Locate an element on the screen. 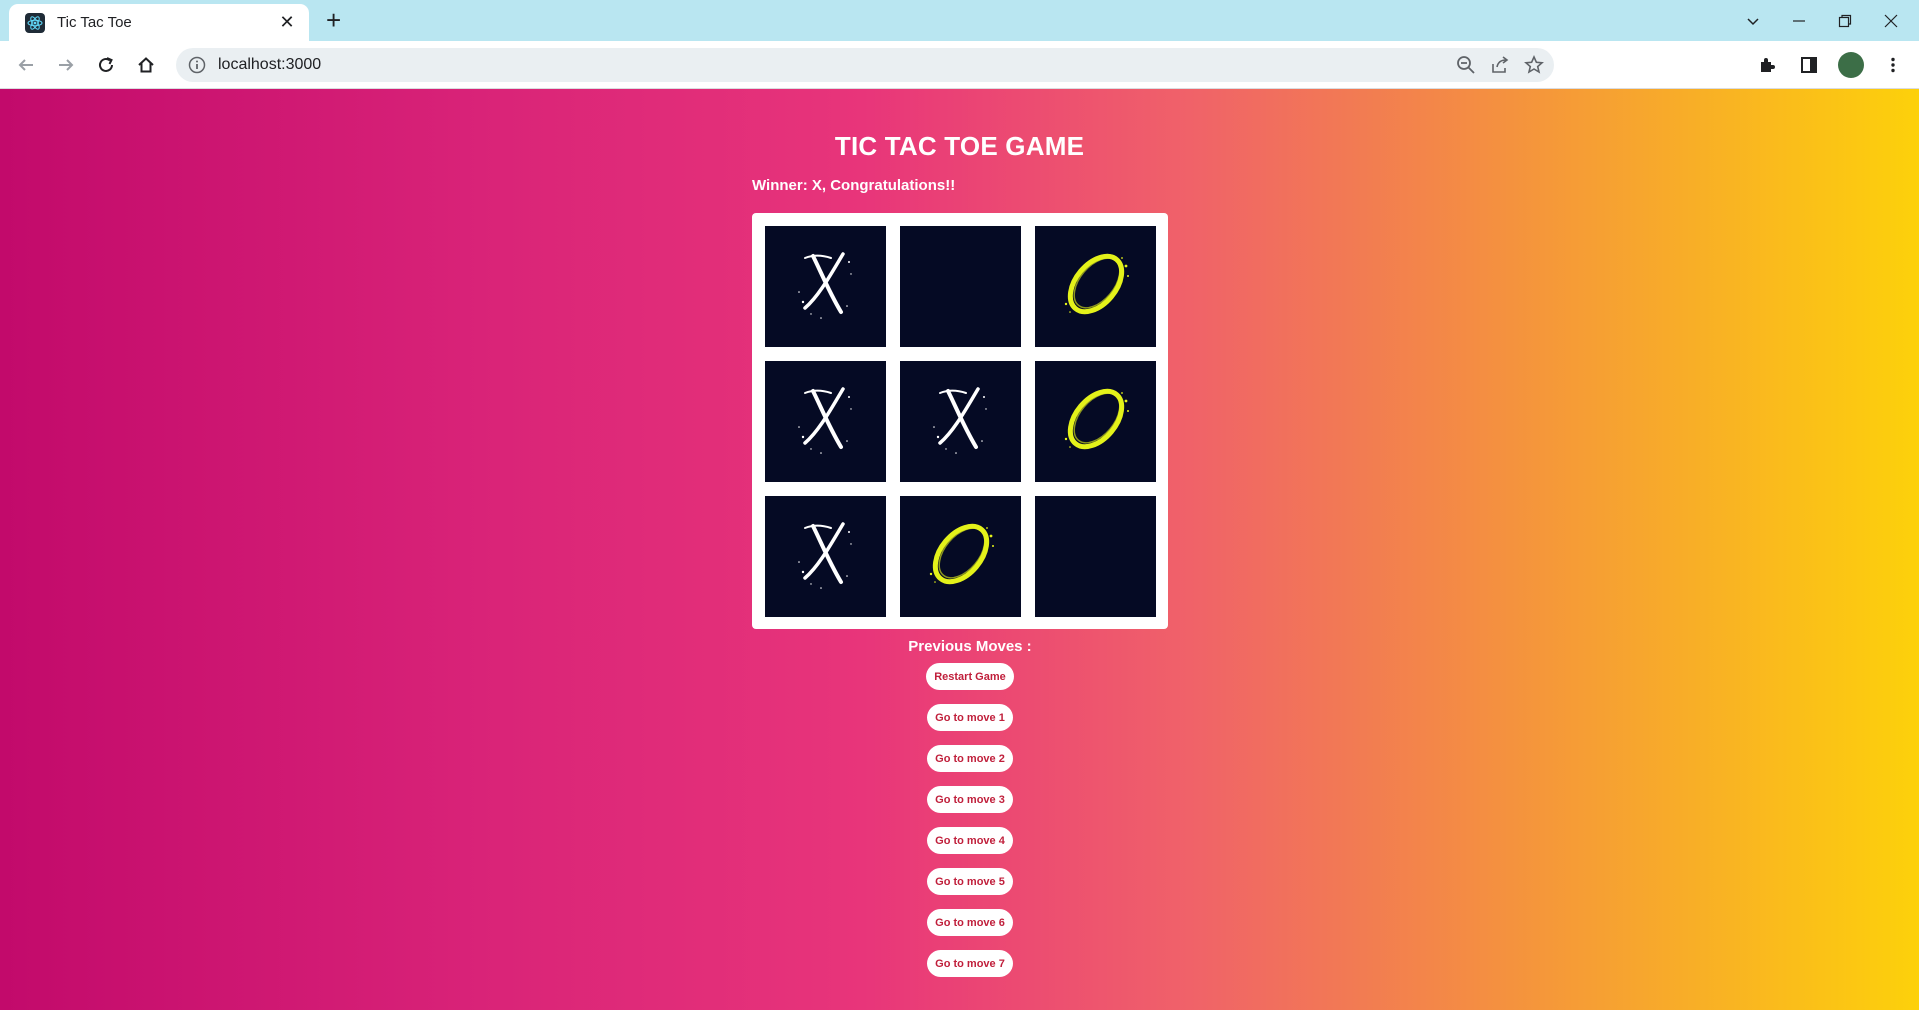 The height and width of the screenshot is (1010, 1919). moves-label: Previous Moves : is located at coordinates (970, 646).